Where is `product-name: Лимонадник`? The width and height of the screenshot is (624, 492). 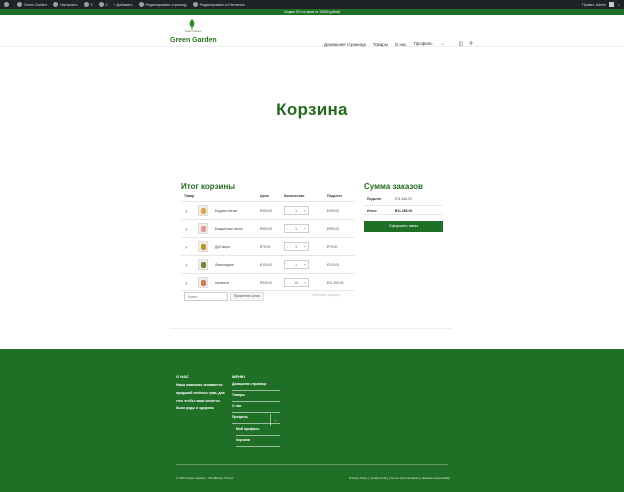
product-name: Лимонадник is located at coordinates (224, 265).